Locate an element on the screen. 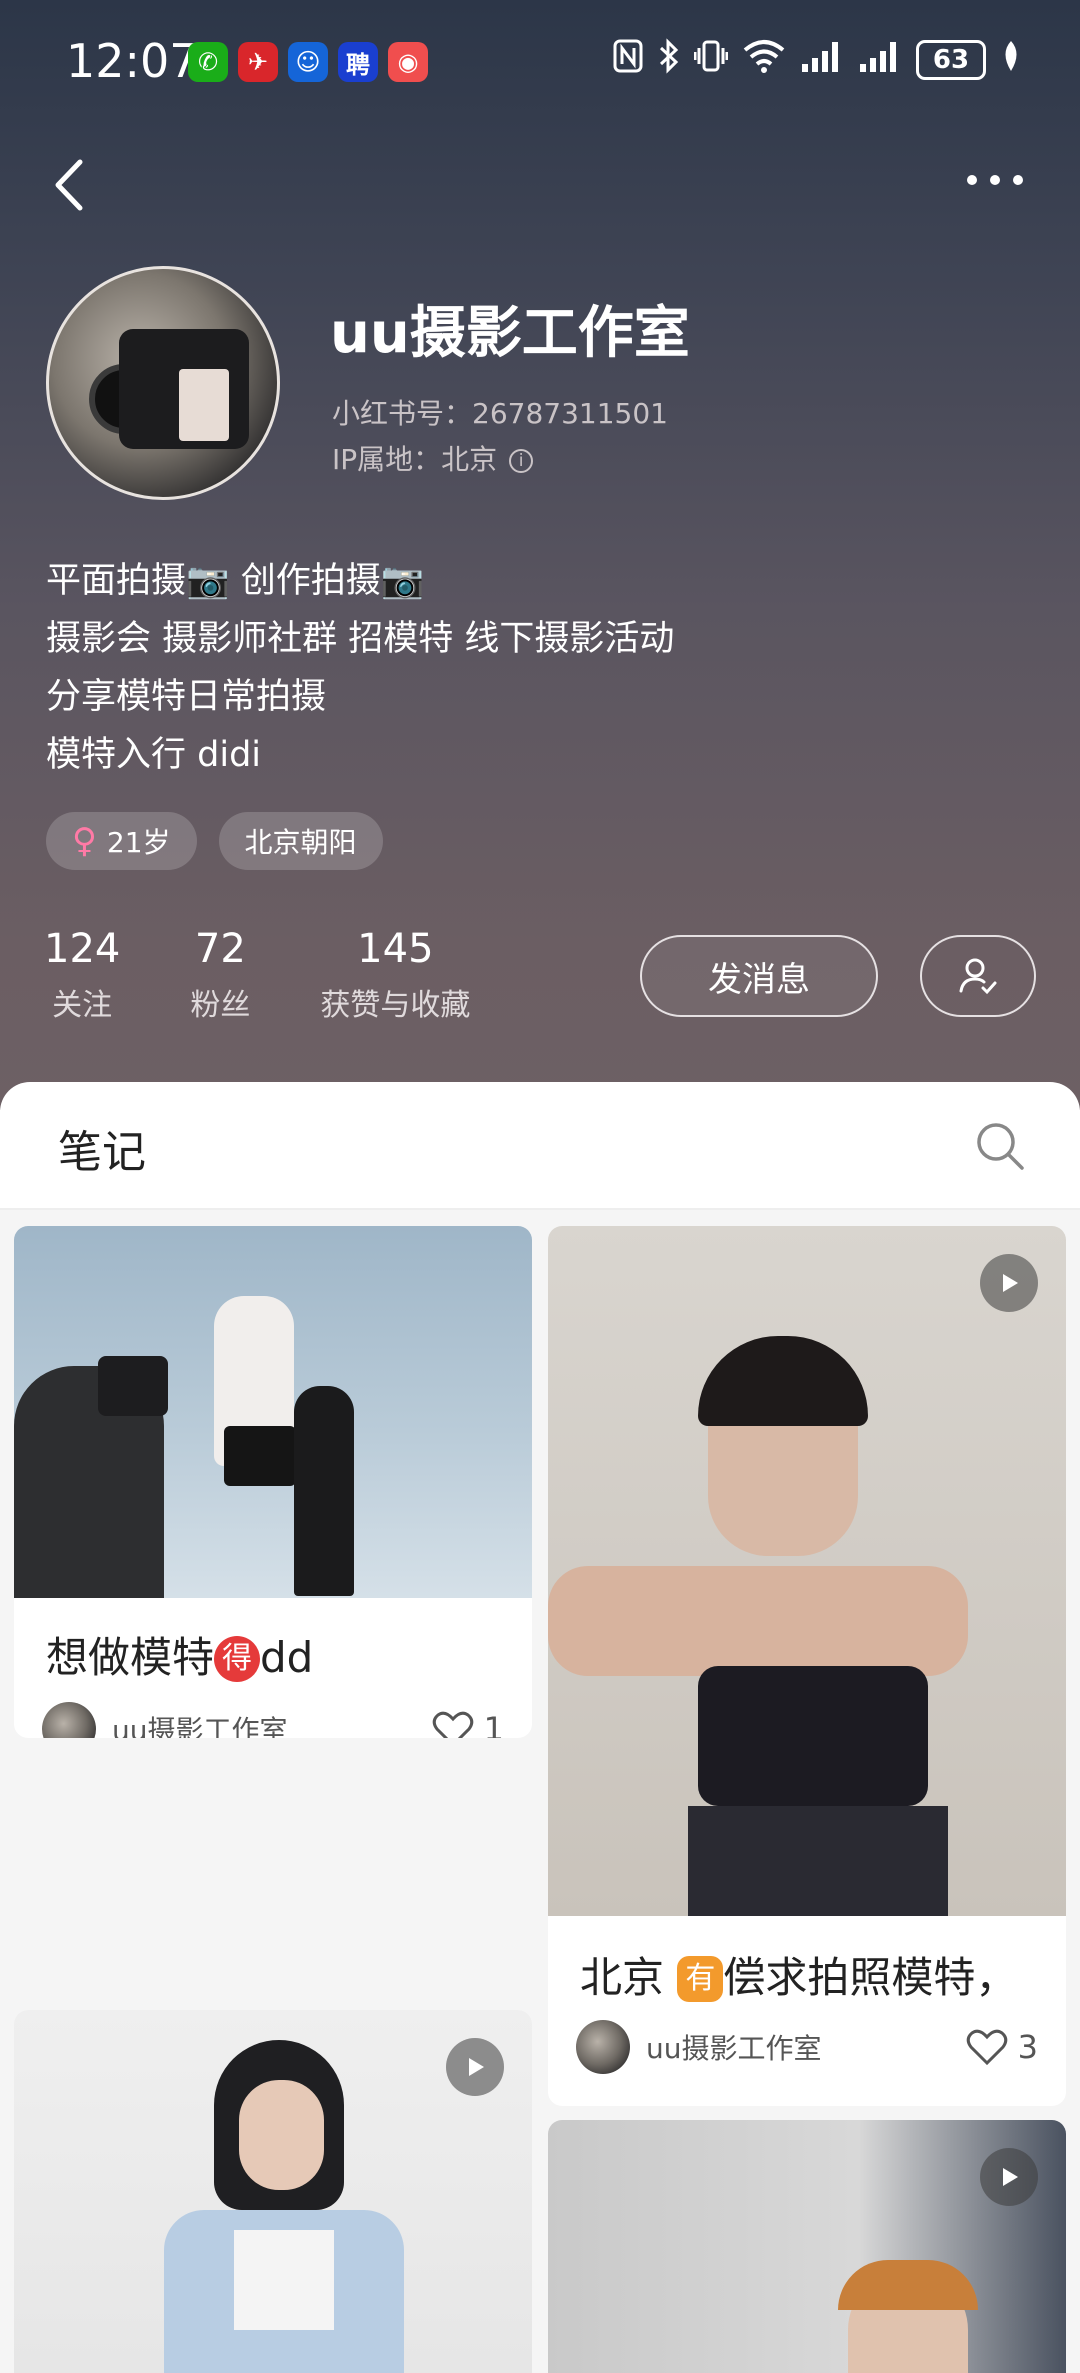  stat-following: 124 关注 is located at coordinates (82, 975).